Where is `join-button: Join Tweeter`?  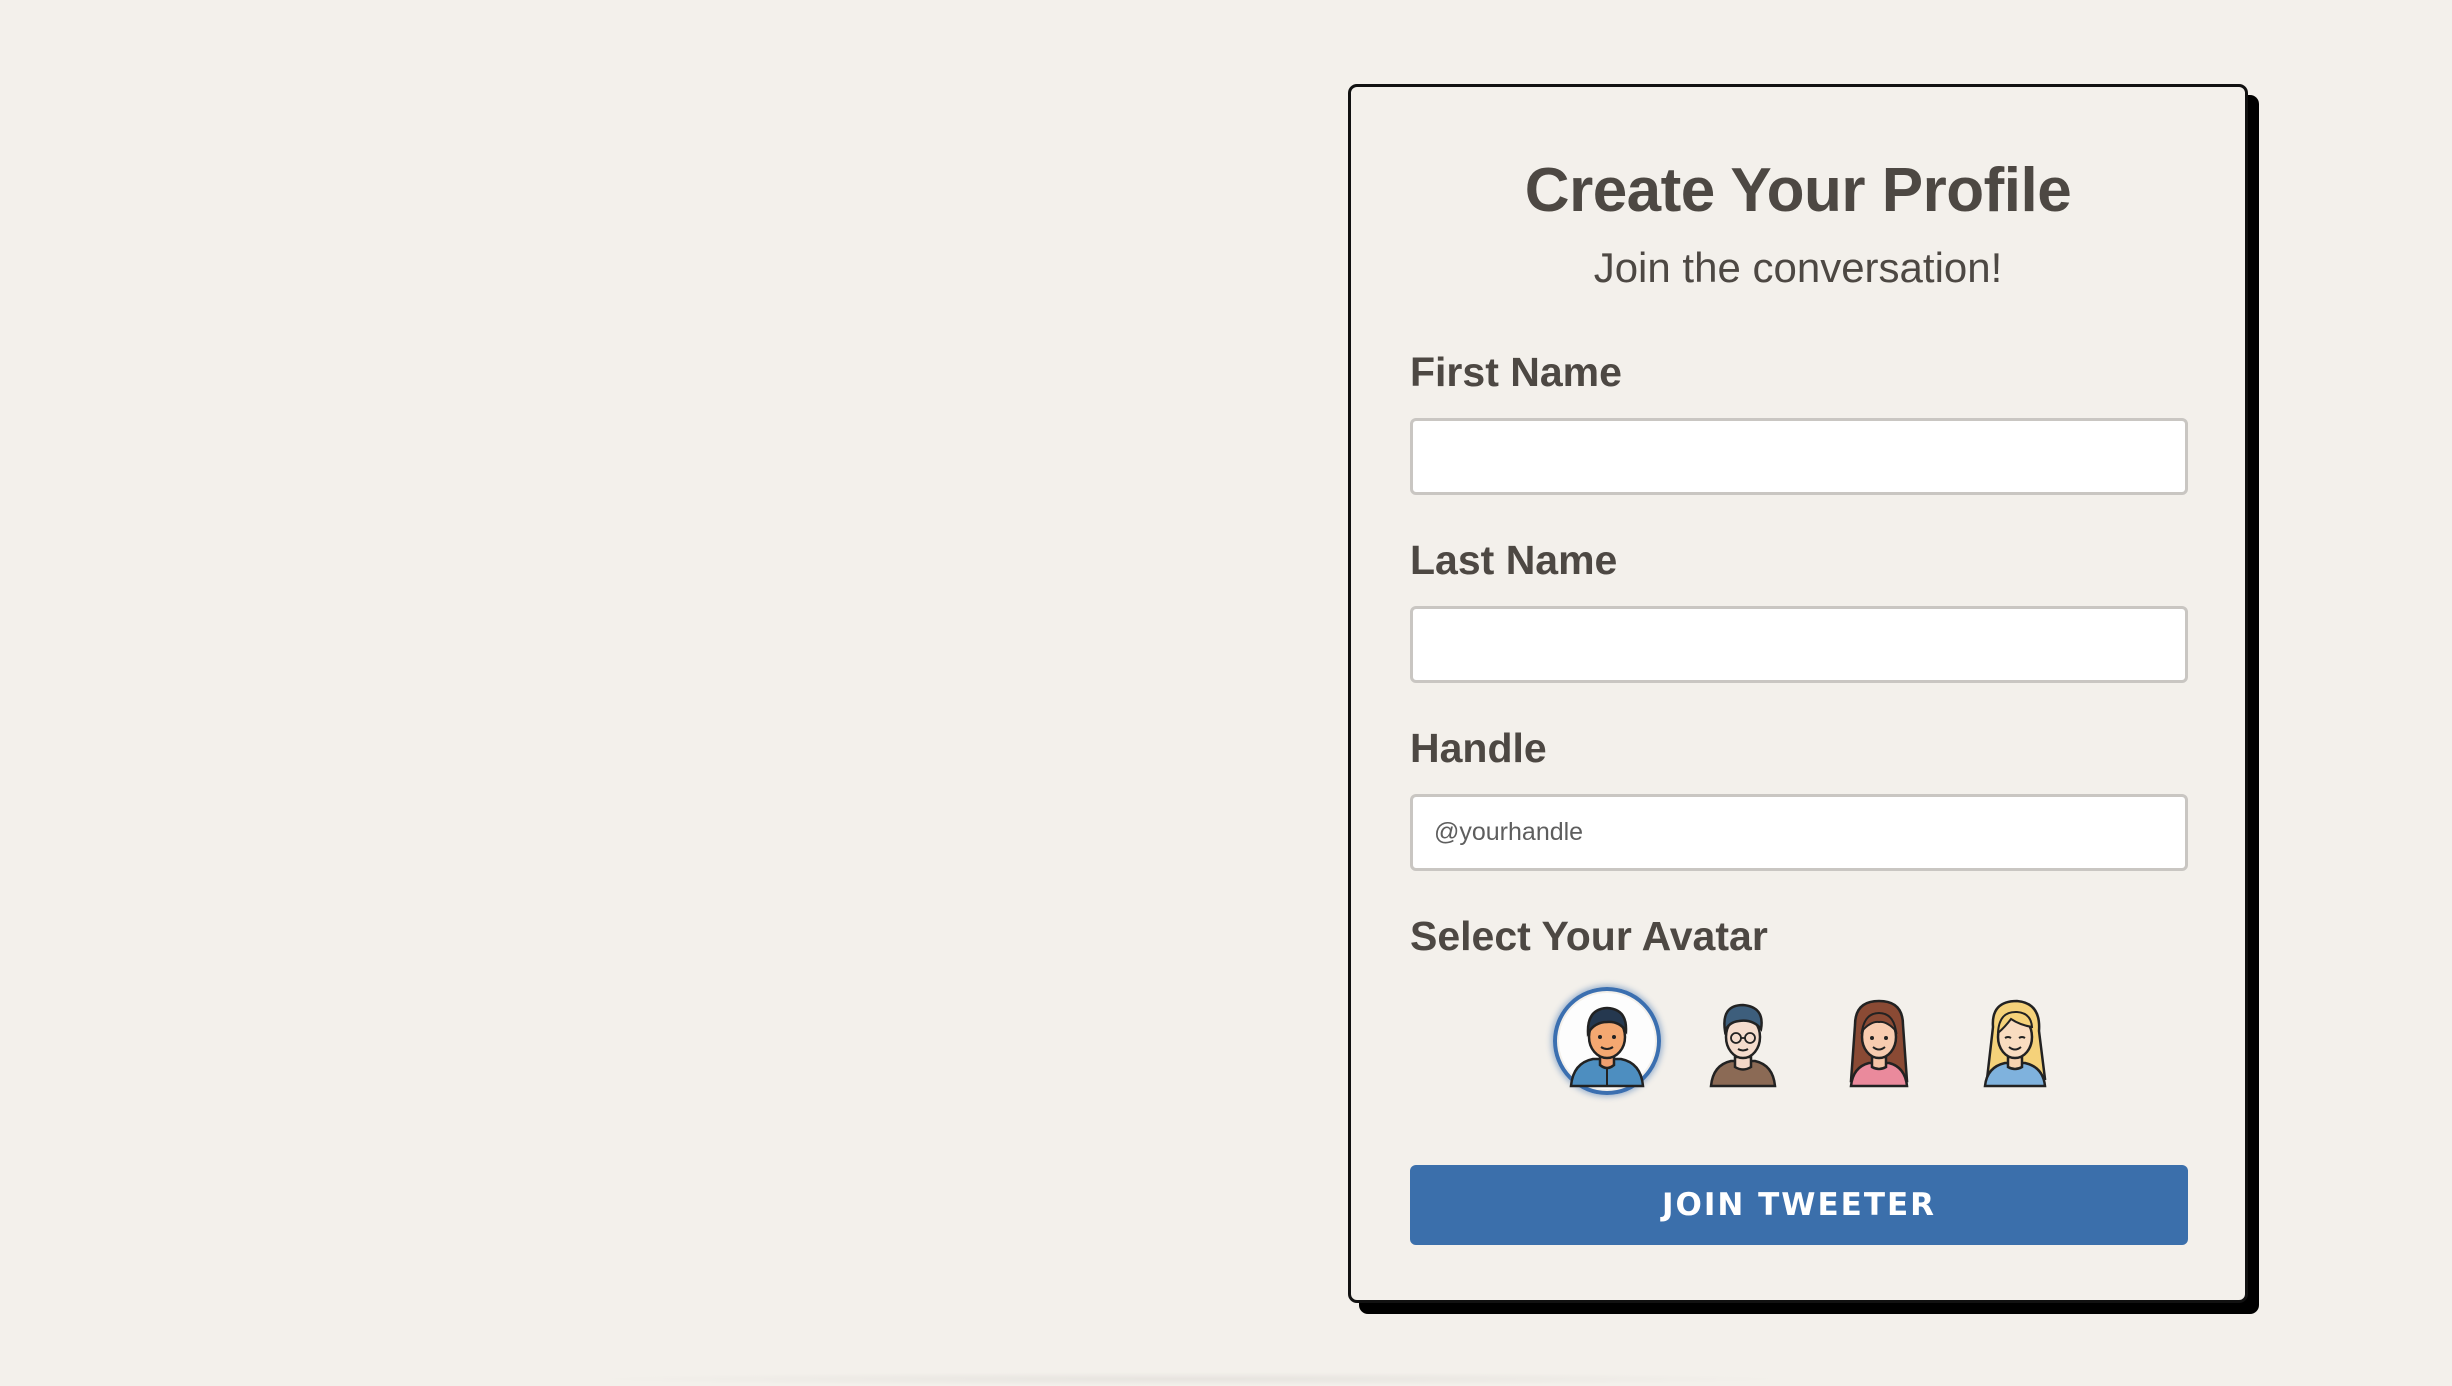
join-button: Join Tweeter is located at coordinates (1799, 1205).